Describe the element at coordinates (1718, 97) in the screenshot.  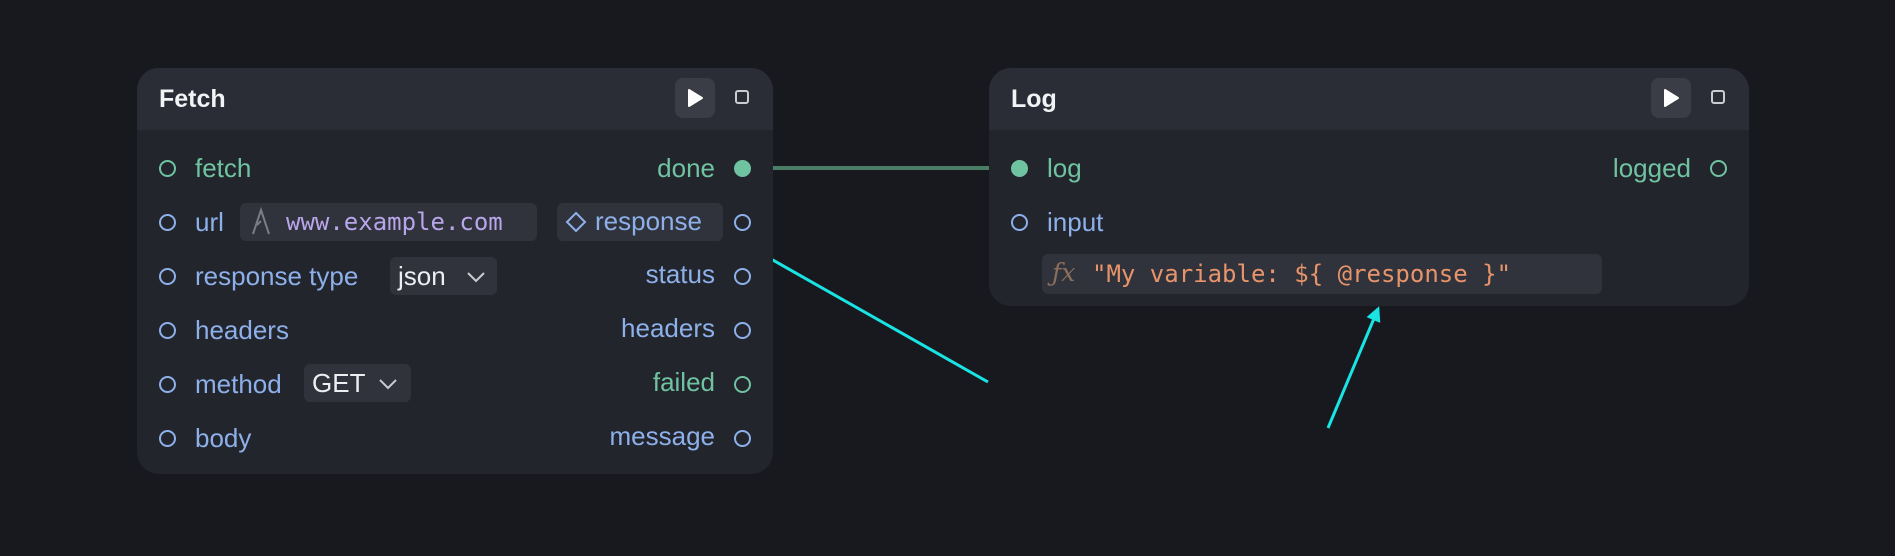
I see `log-stop-button` at that location.